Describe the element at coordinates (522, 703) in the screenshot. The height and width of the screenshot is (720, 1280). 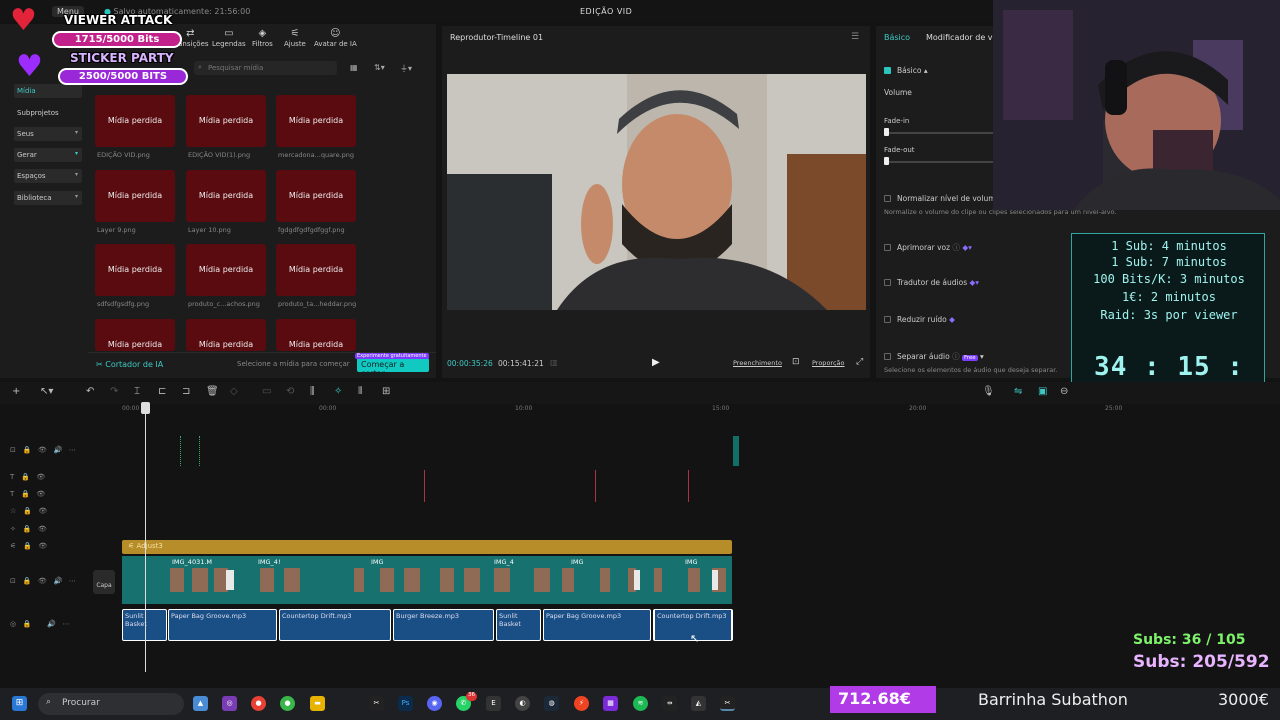
I see `app-icon: ◐` at that location.